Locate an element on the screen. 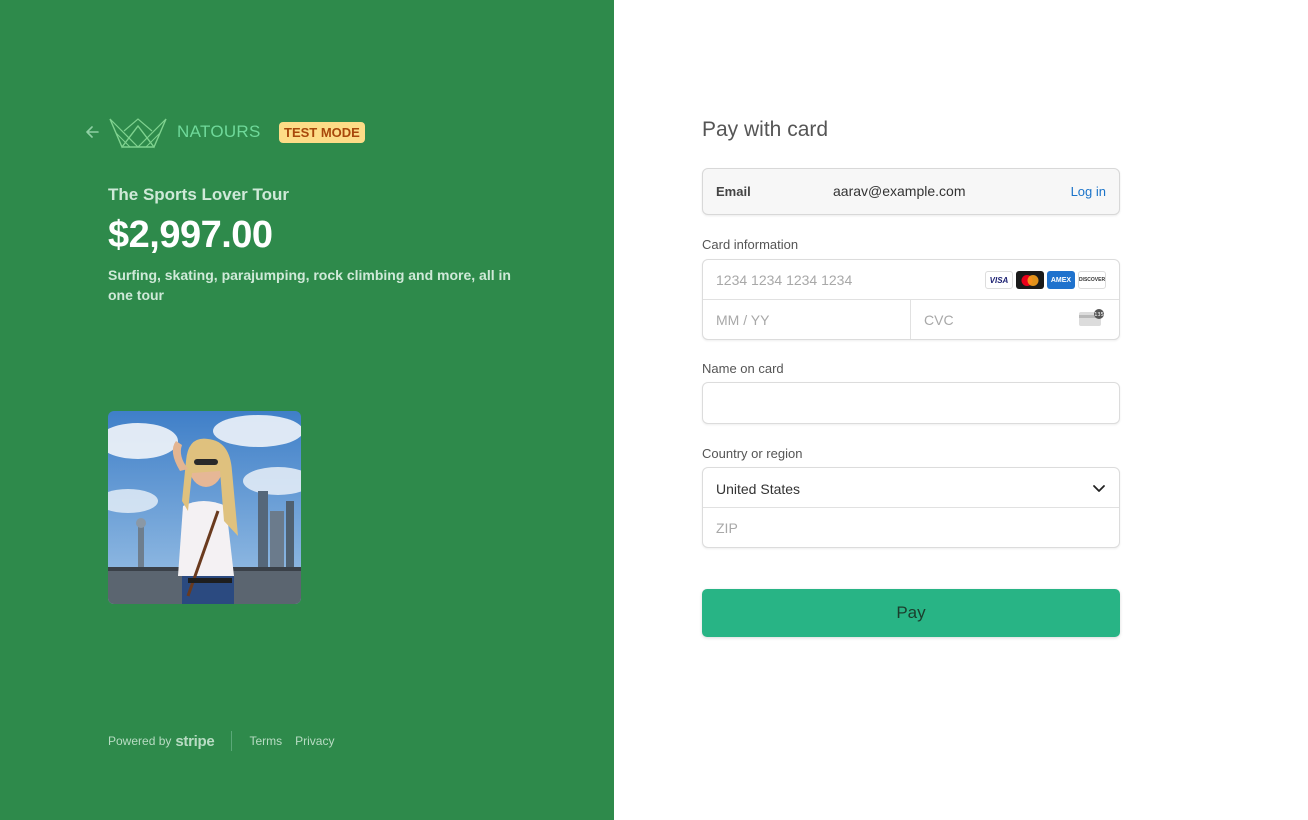 The width and height of the screenshot is (1308, 820). card-information-label: Card information is located at coordinates (750, 244).